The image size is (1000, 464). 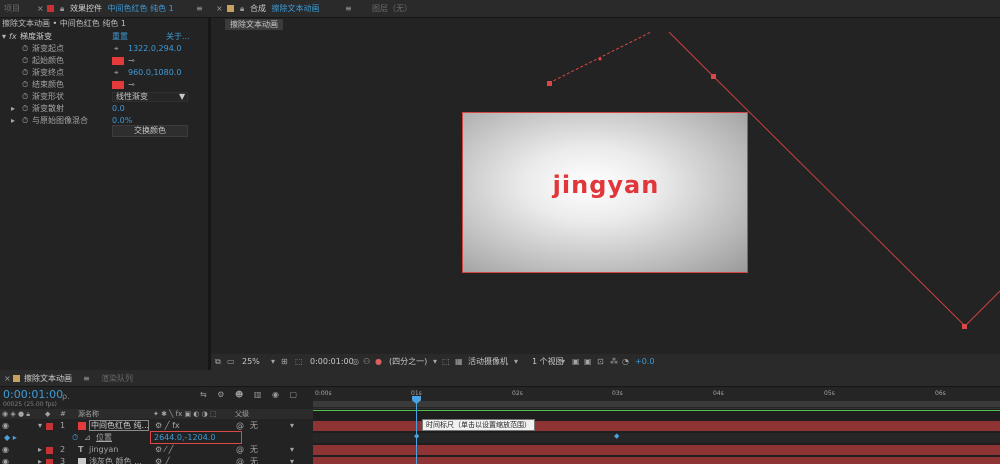 What do you see at coordinates (614, 362) in the screenshot?
I see `flowchart-icon: ⁂` at bounding box center [614, 362].